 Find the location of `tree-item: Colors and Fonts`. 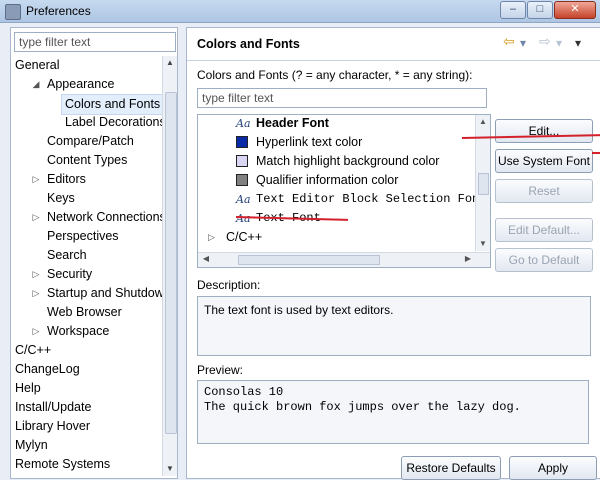

tree-item: Colors and Fonts is located at coordinates (88, 104).